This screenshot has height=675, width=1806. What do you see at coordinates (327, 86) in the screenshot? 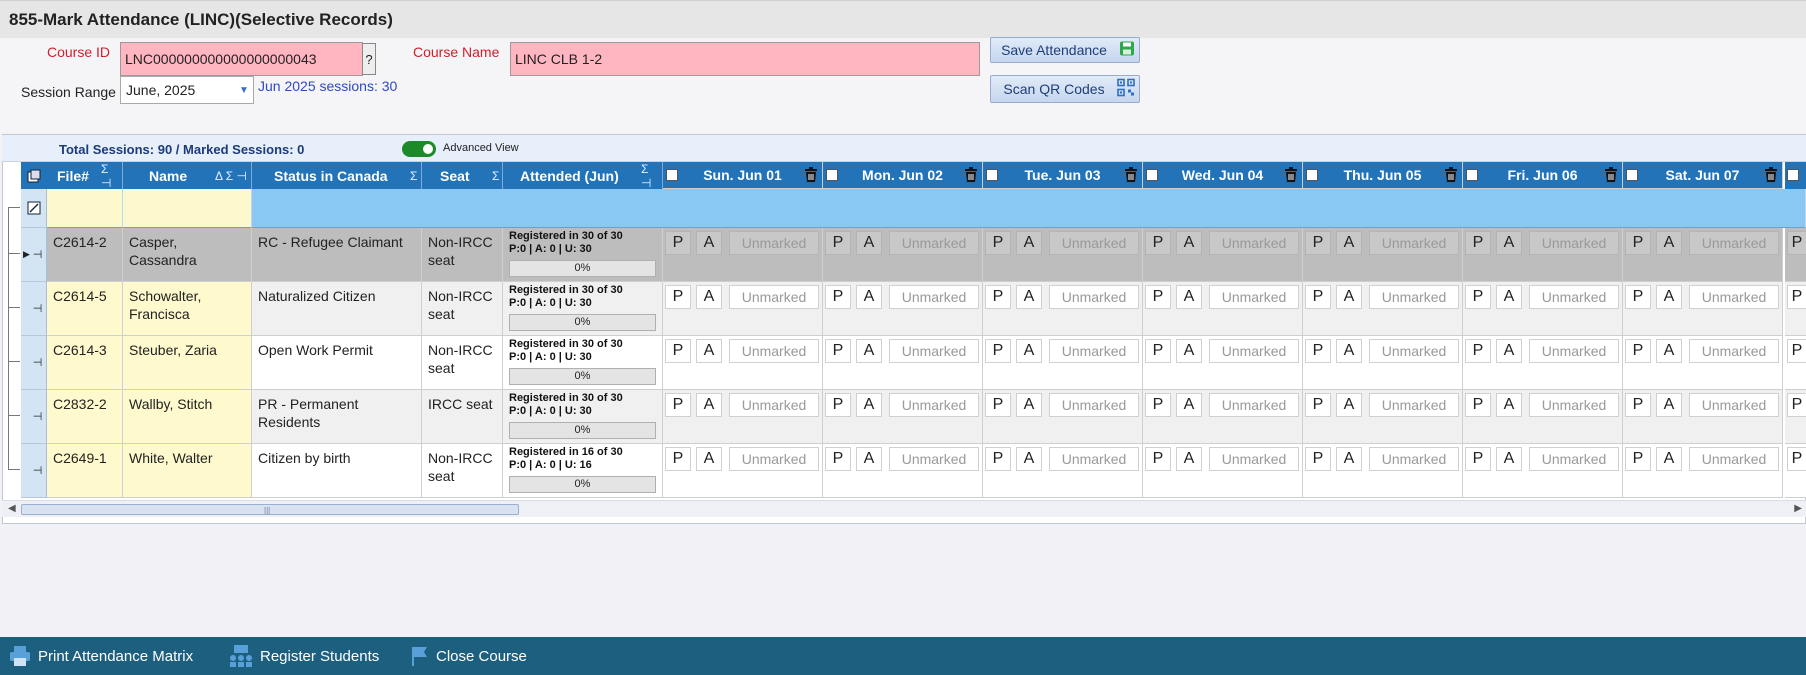
I see `sessions-count-link: Jun 2025 sessions: 30` at bounding box center [327, 86].